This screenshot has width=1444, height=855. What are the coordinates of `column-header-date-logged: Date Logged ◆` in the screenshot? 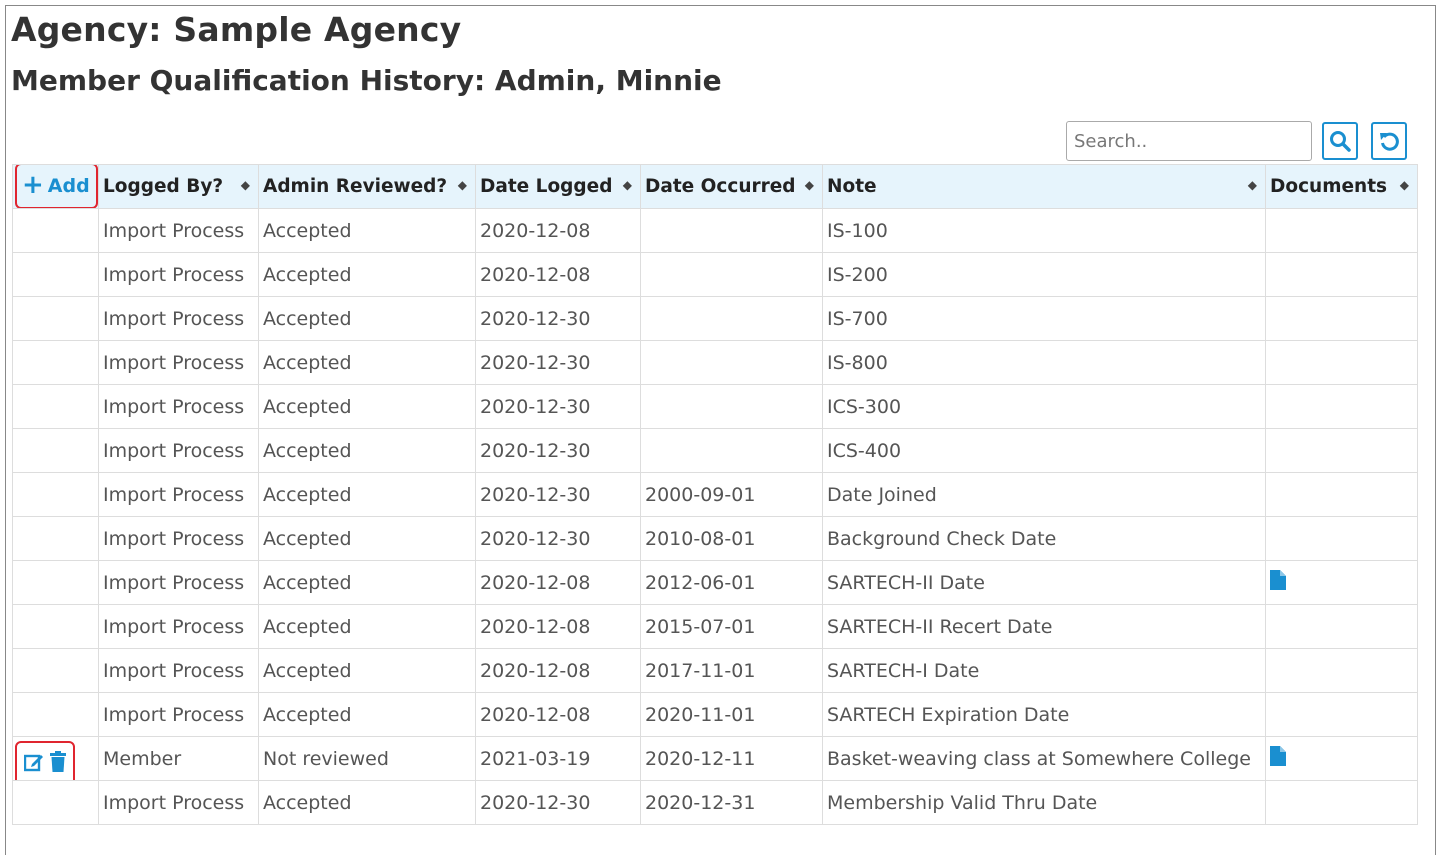 It's located at (558, 186).